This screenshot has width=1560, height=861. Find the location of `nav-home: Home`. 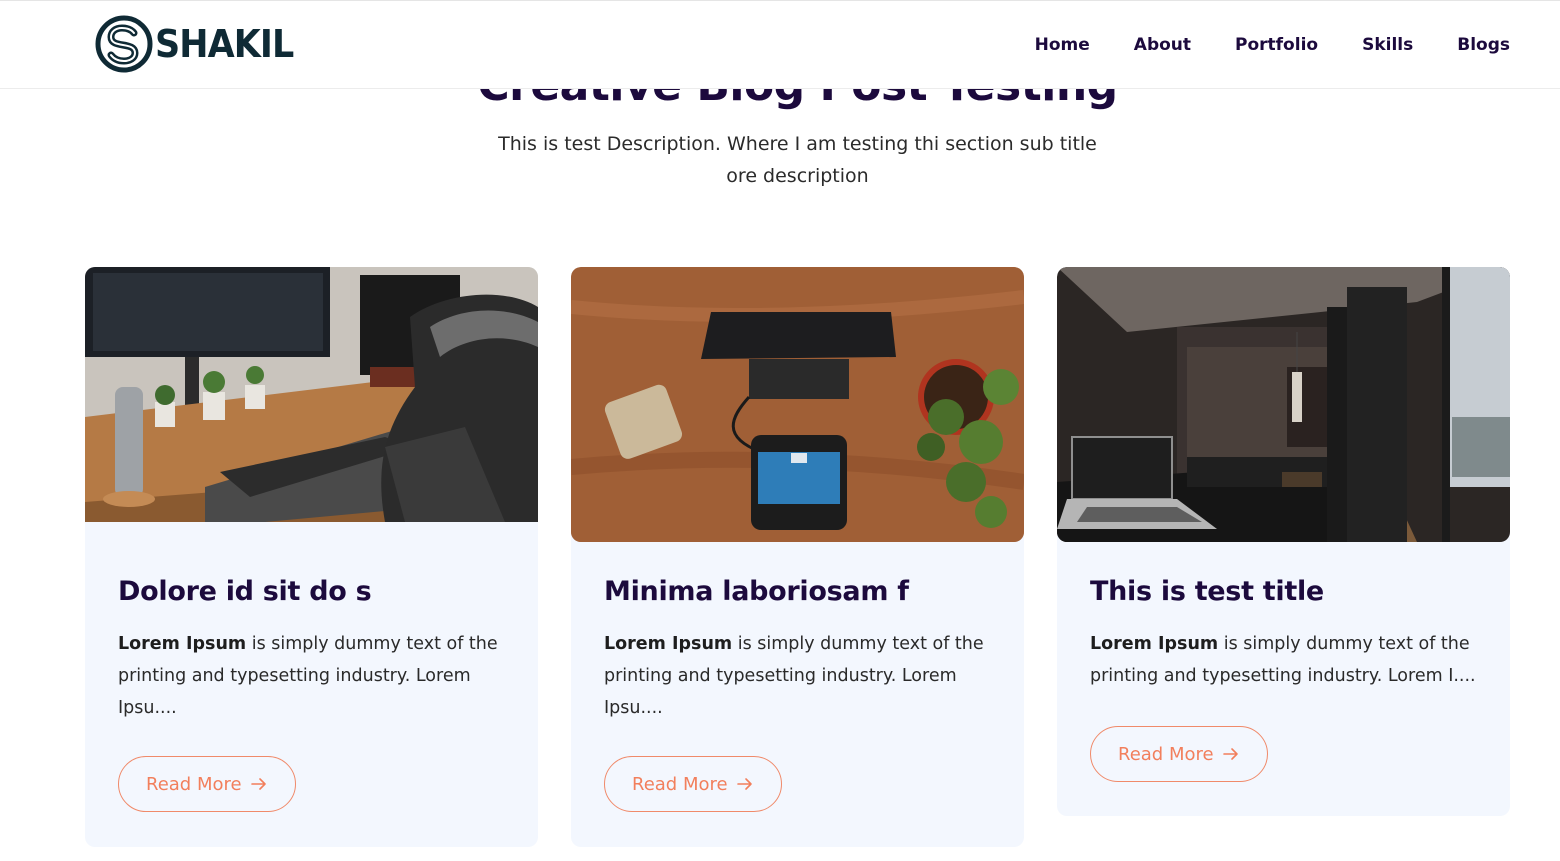

nav-home: Home is located at coordinates (1062, 45).